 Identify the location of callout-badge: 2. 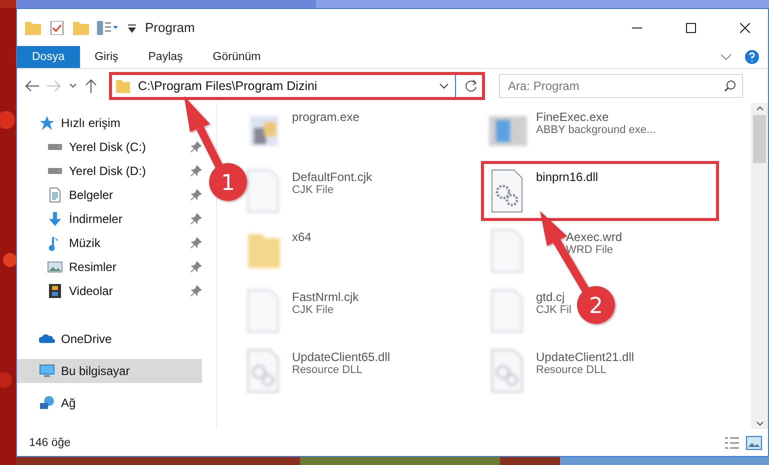
(596, 305).